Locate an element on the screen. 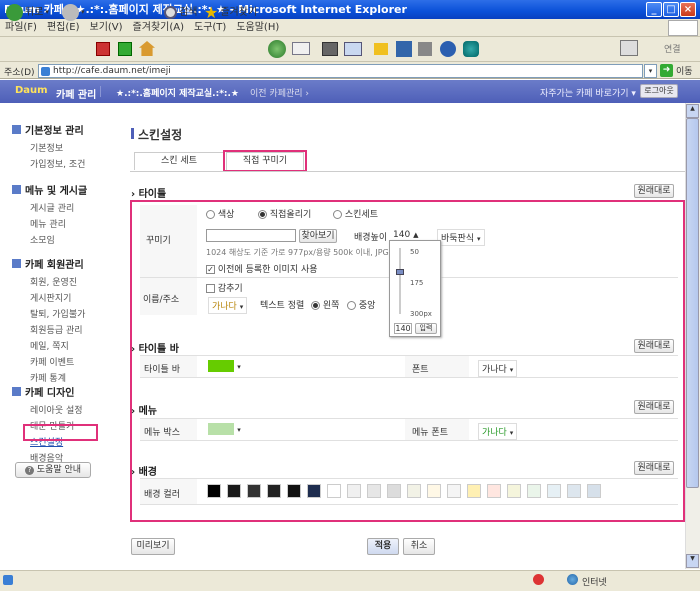  menu-color-picker: ▾ is located at coordinates (224, 429).